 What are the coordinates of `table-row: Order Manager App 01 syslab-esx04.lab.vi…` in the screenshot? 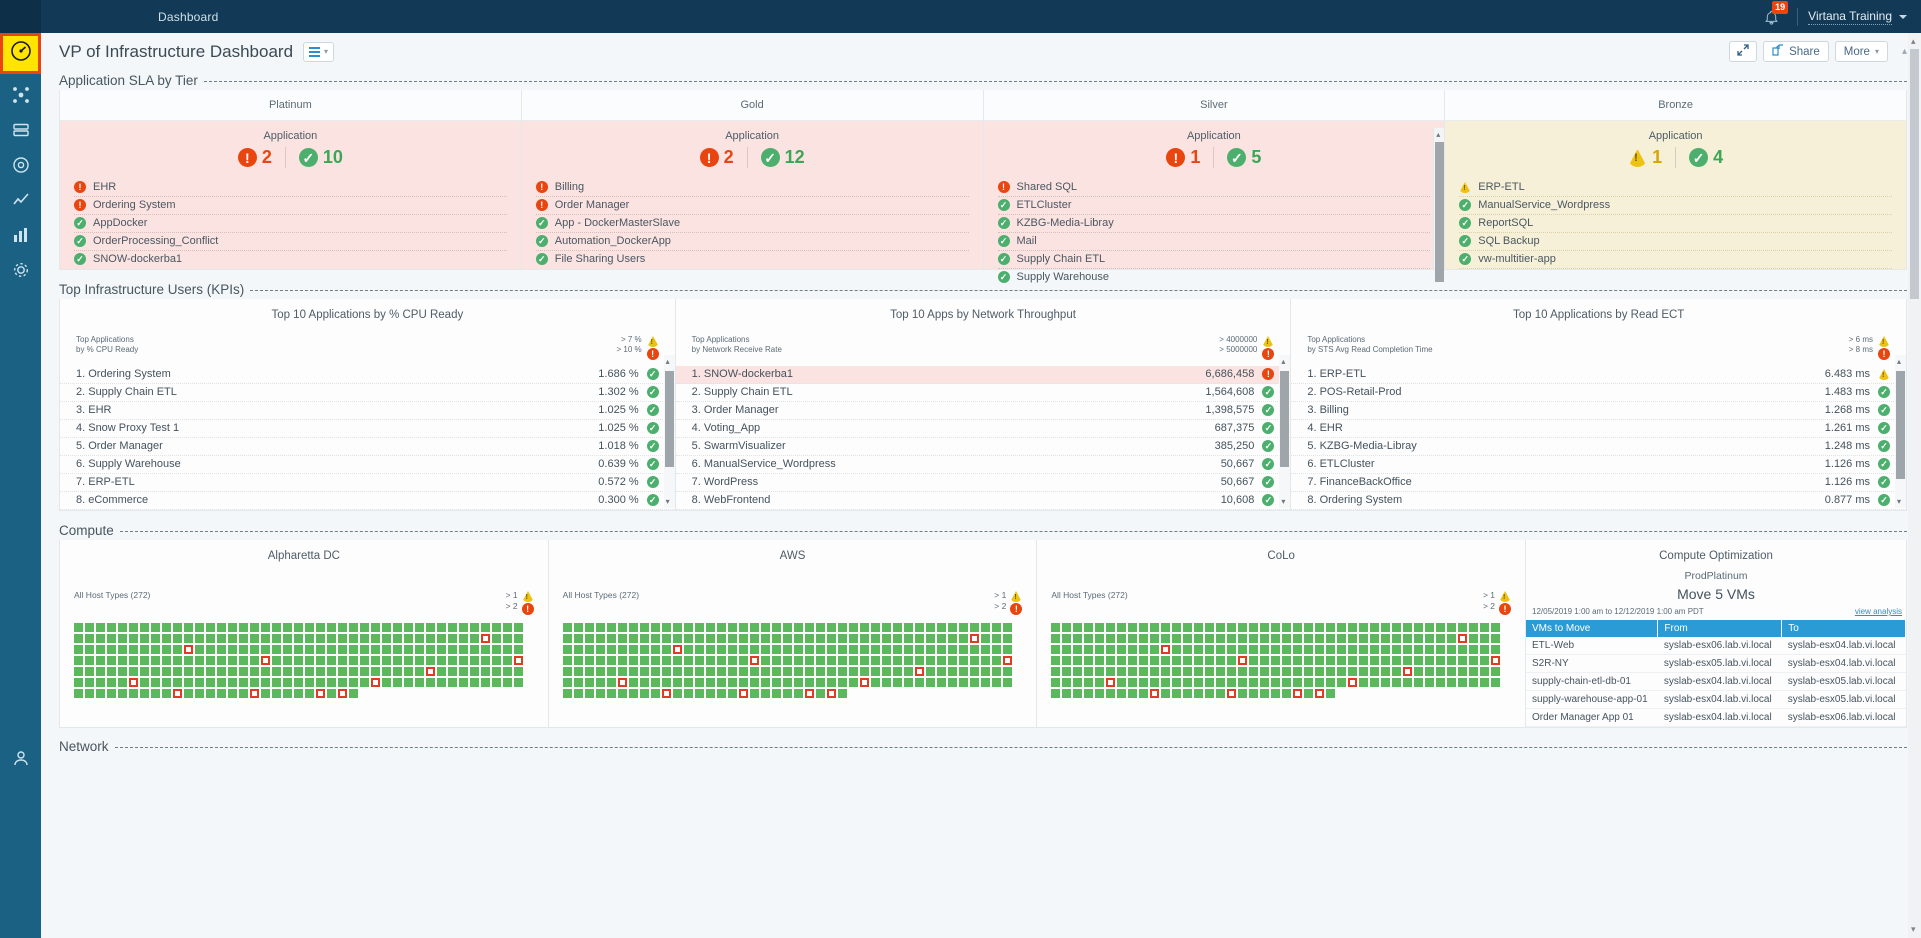 It's located at (1716, 717).